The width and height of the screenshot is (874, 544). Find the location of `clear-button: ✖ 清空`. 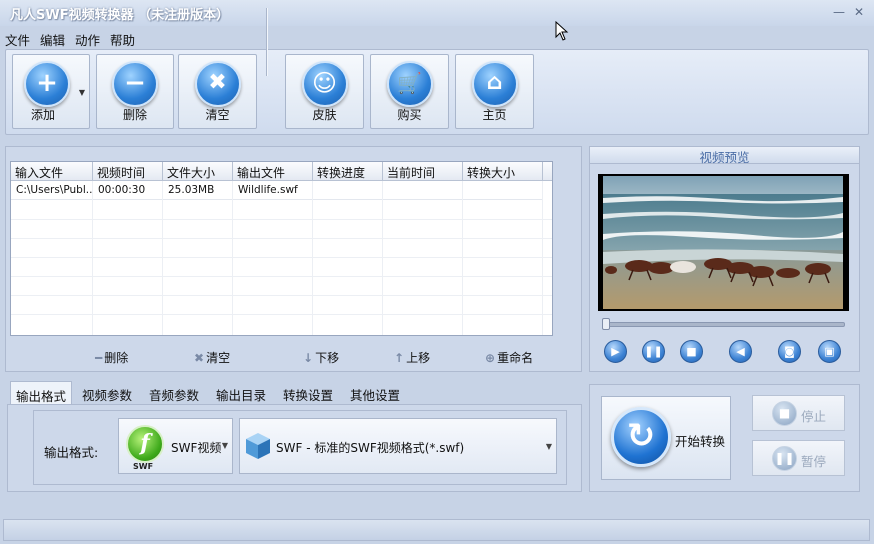

clear-button: ✖ 清空 is located at coordinates (217, 91).